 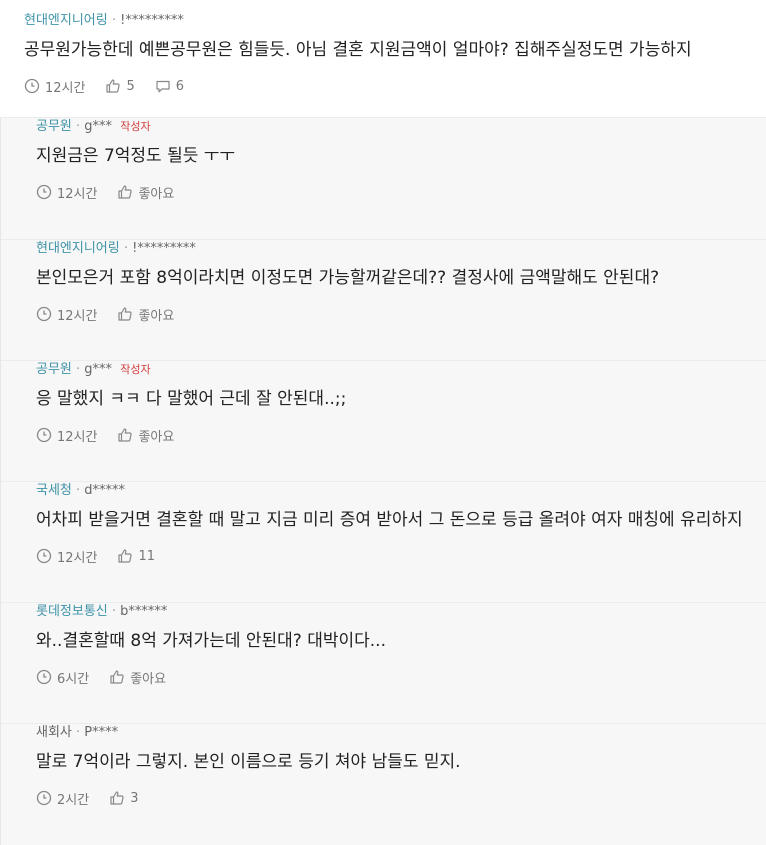 I want to click on company-name: 국세청, so click(x=54, y=490).